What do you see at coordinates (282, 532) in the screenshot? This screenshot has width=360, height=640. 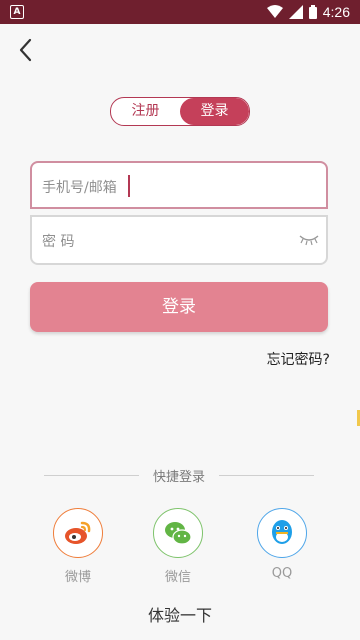 I see `qq-icon` at bounding box center [282, 532].